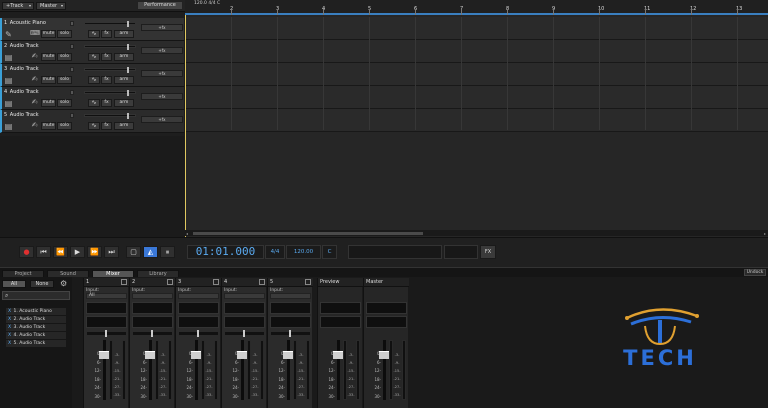 The height and width of the screenshot is (408, 768). Describe the element at coordinates (21, 92) in the screenshot. I see `track-name: 4 Audio Track` at that location.